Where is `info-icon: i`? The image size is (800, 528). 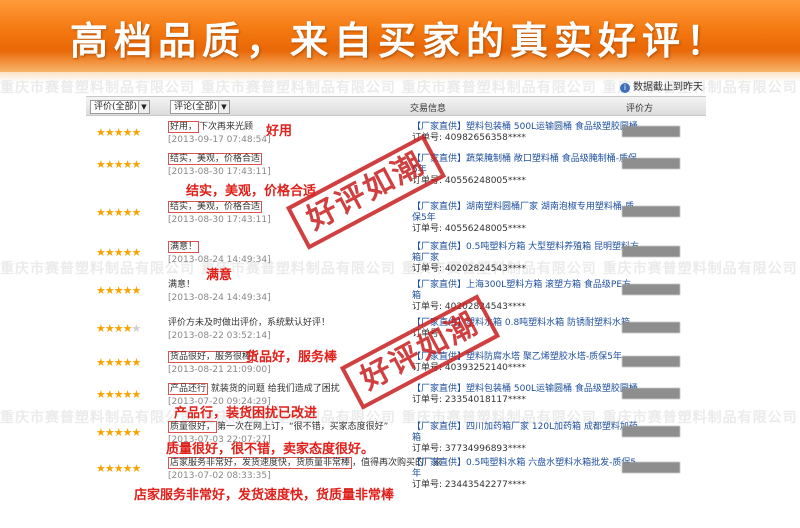 info-icon: i is located at coordinates (625, 88).